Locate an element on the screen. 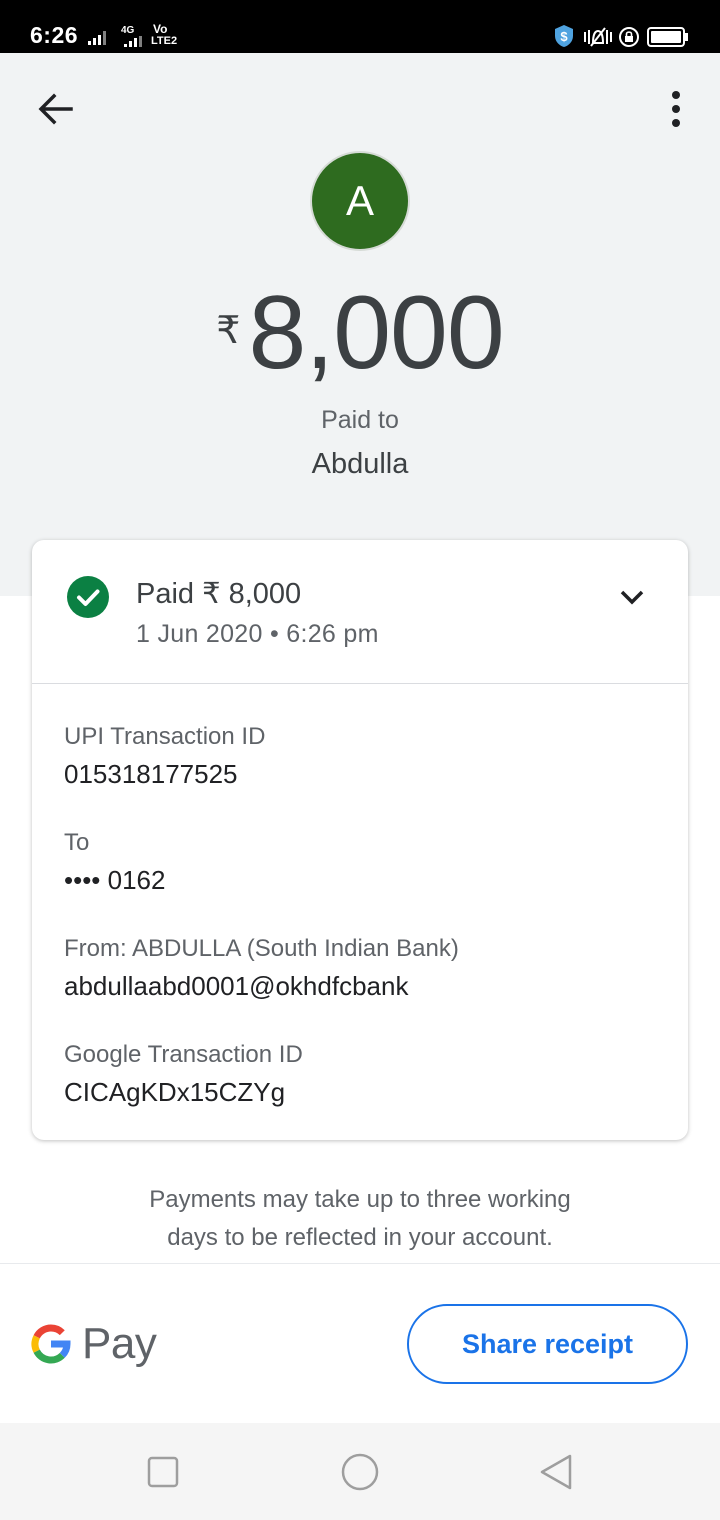 This screenshot has height=1520, width=720. transaction-card-header: Paid ₹ 8,000 1 Jun 2020 • 6:26 pm is located at coordinates (360, 612).